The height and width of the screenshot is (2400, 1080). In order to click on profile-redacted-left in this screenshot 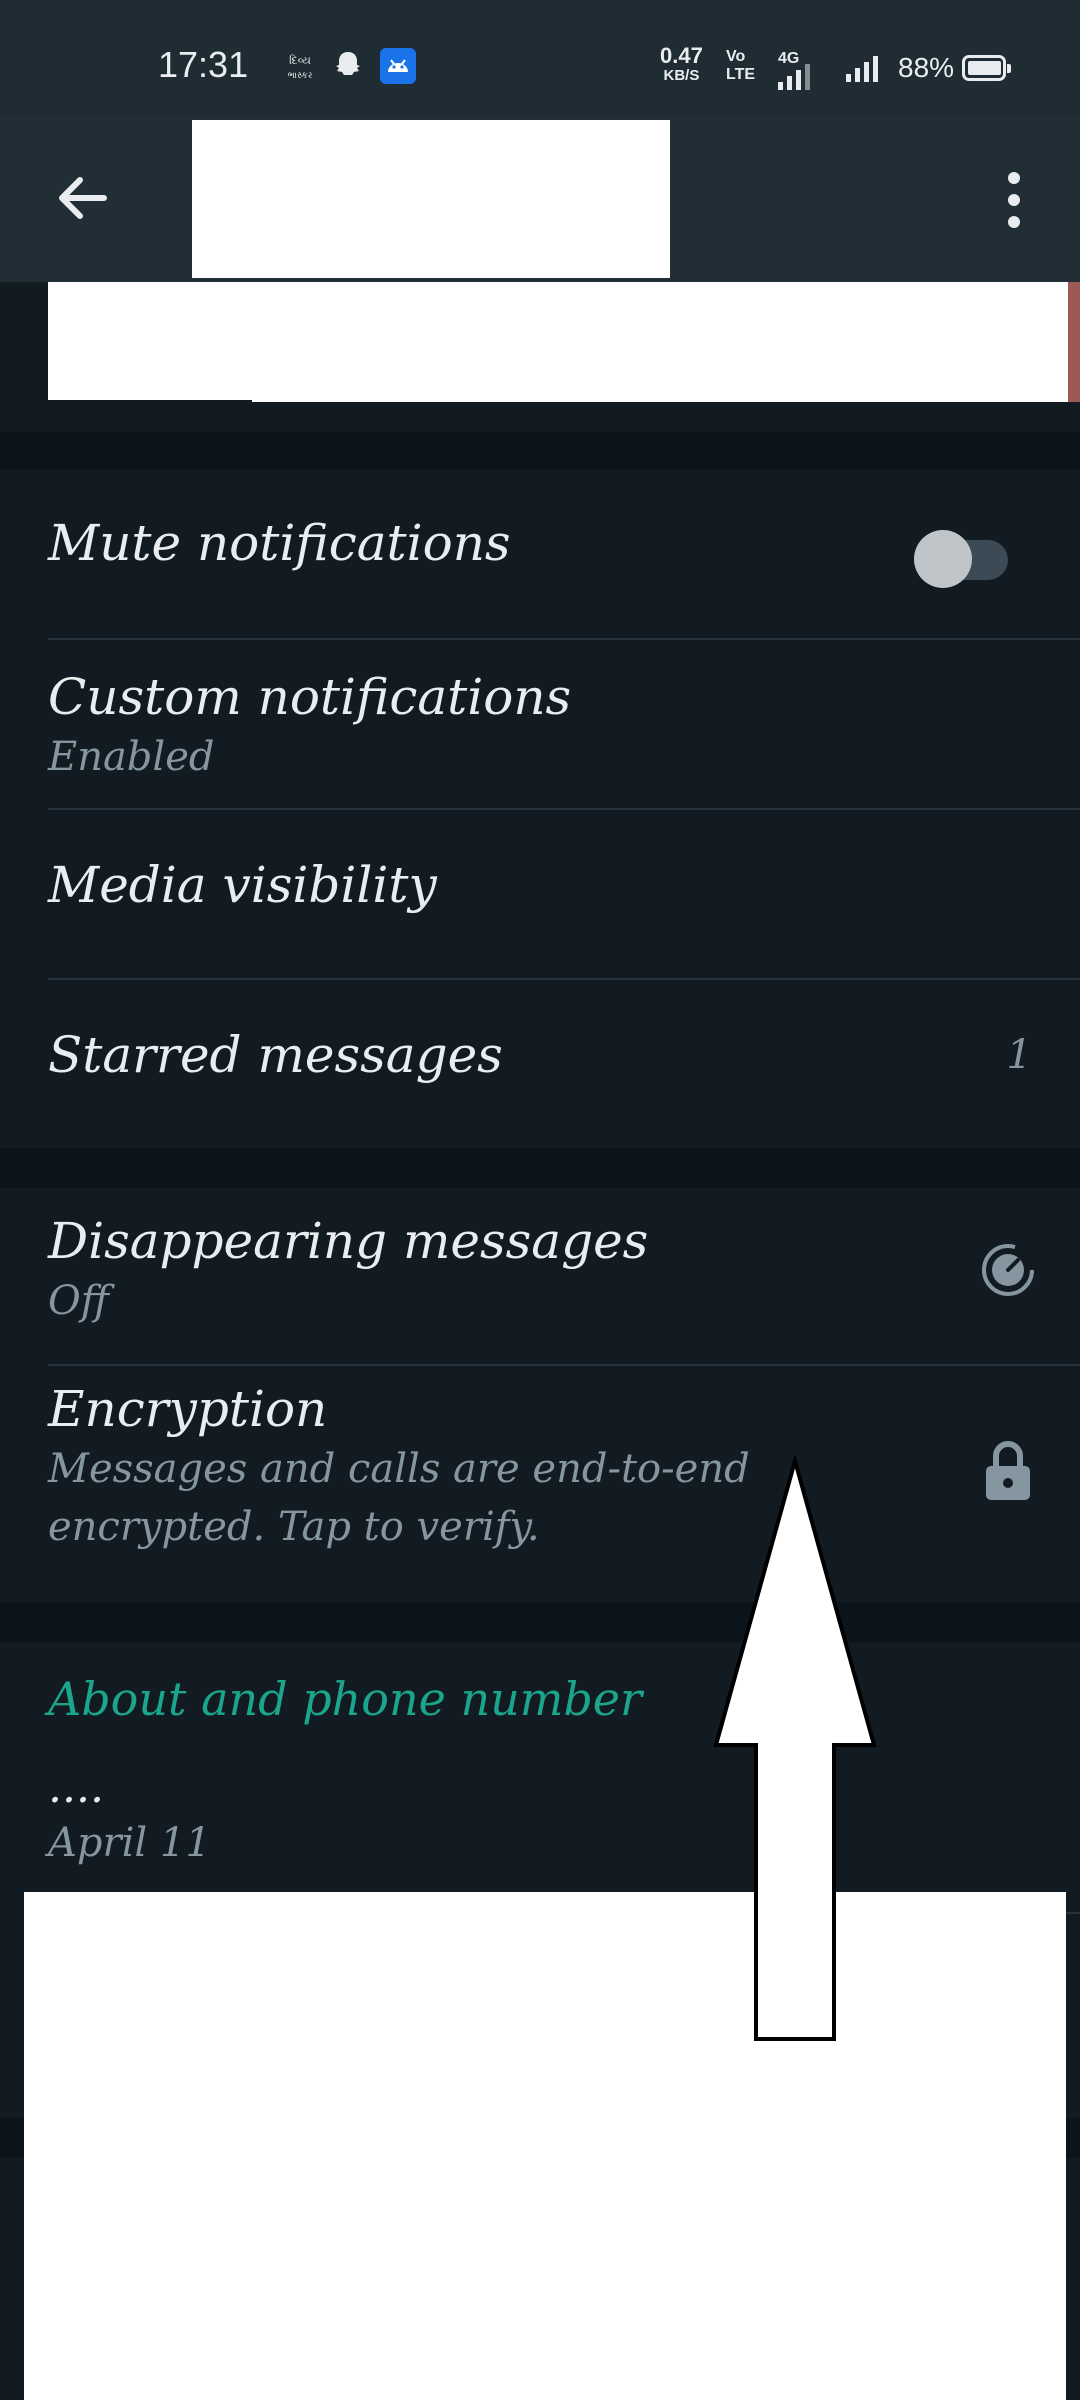, I will do `click(151, 341)`.